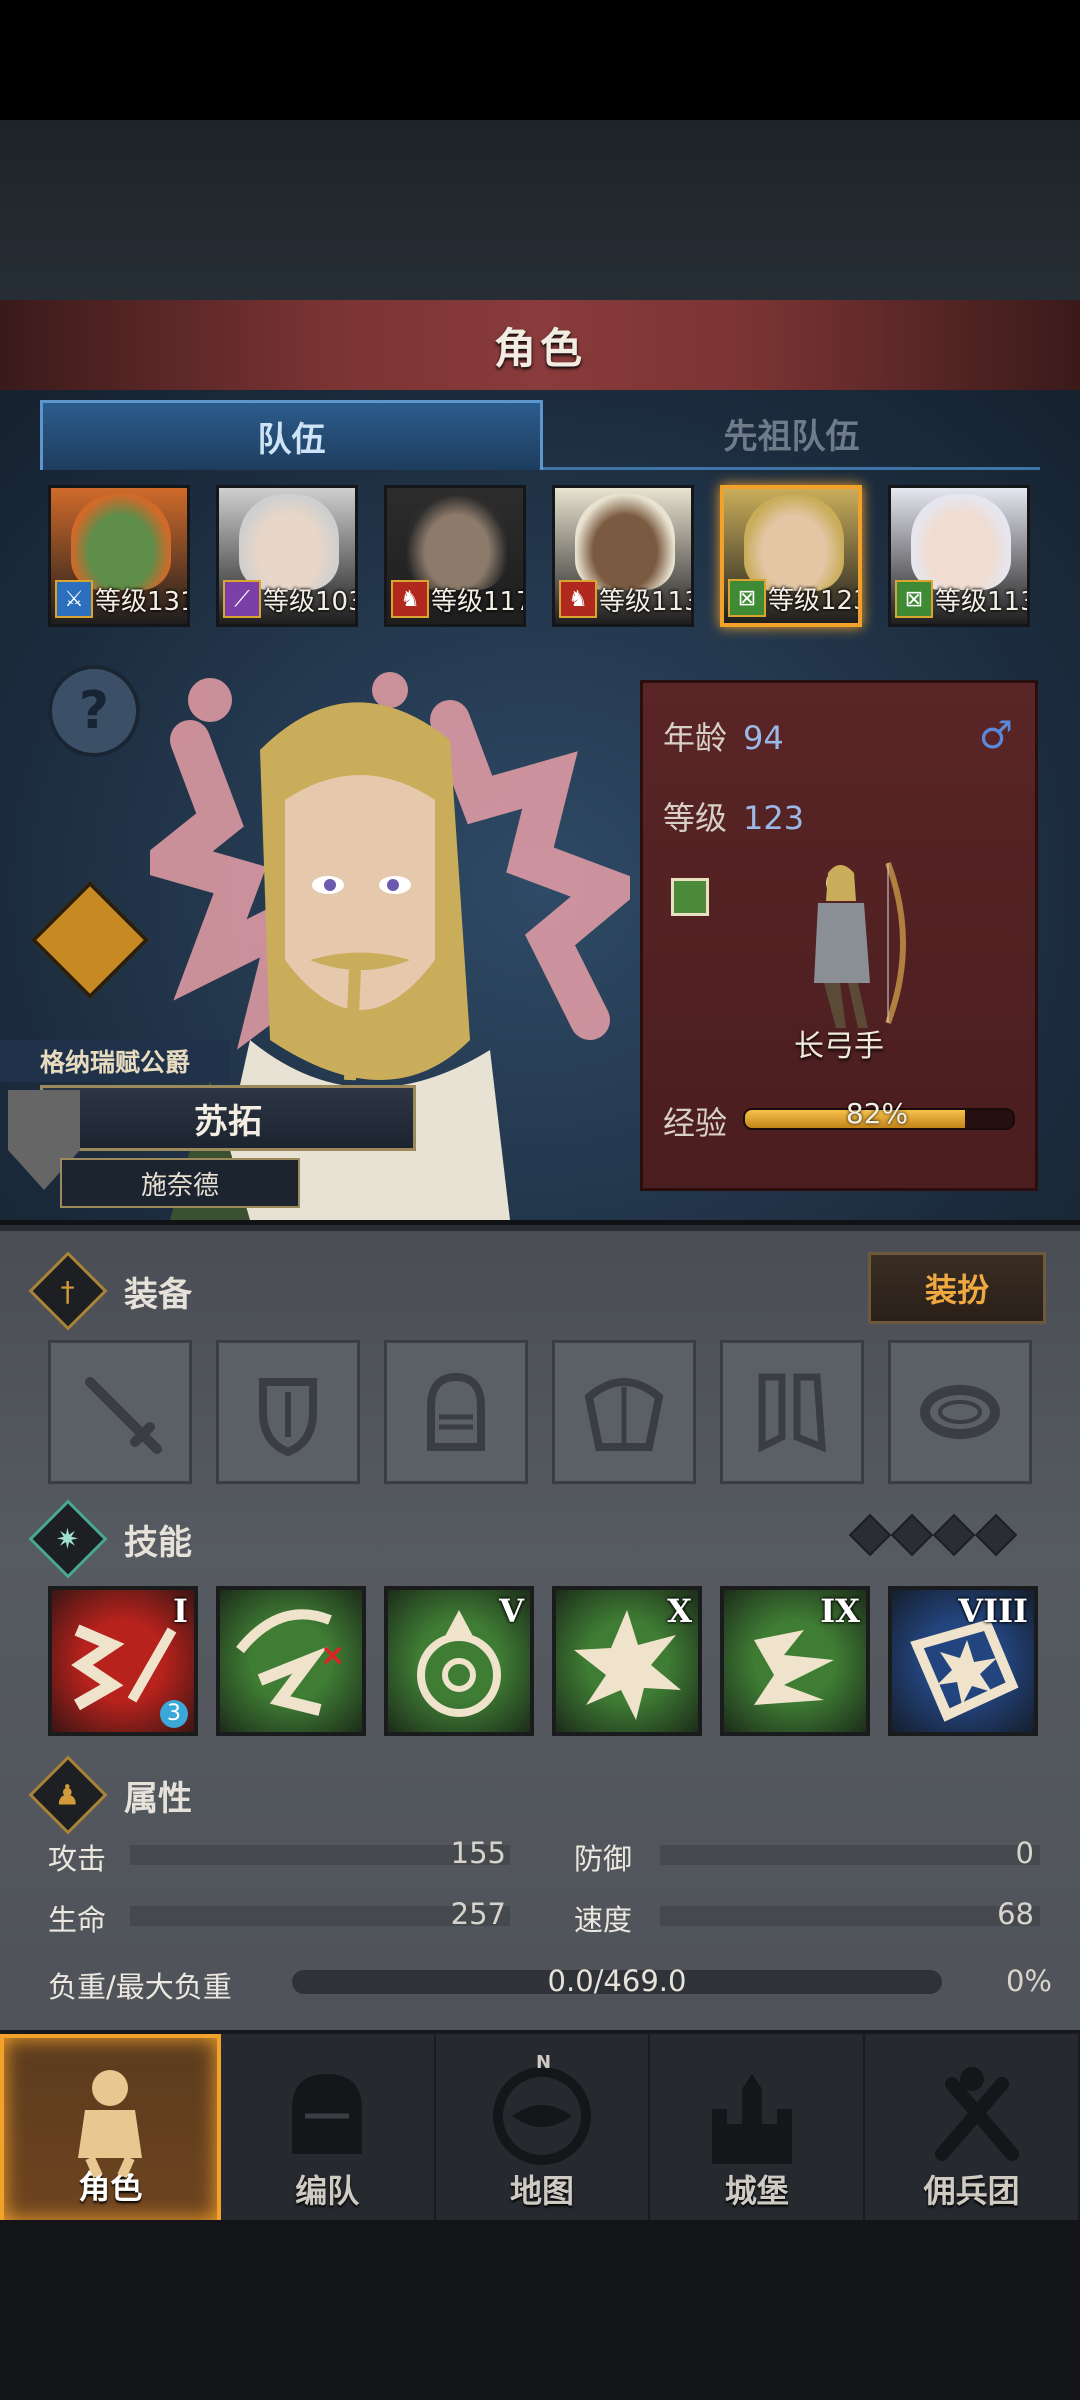  I want to click on armor-slot-icon, so click(624, 1414).